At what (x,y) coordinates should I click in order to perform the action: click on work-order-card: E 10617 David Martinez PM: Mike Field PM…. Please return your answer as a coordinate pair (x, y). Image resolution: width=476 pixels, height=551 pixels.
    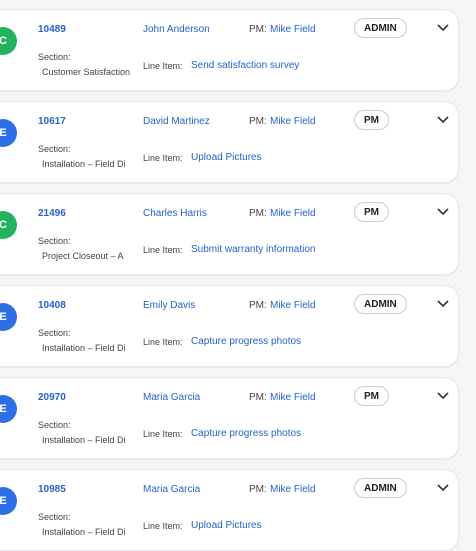
    Looking at the image, I should click on (229, 142).